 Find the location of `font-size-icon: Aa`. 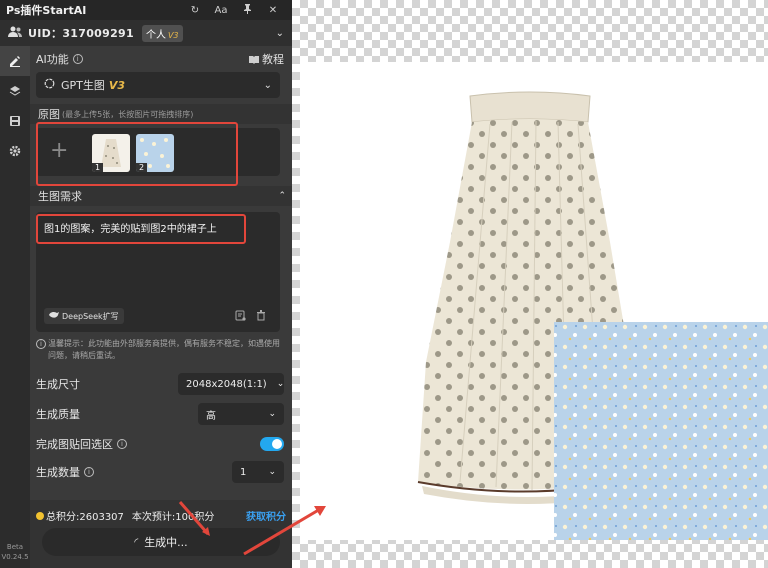

font-size-icon: Aa is located at coordinates (221, 10).